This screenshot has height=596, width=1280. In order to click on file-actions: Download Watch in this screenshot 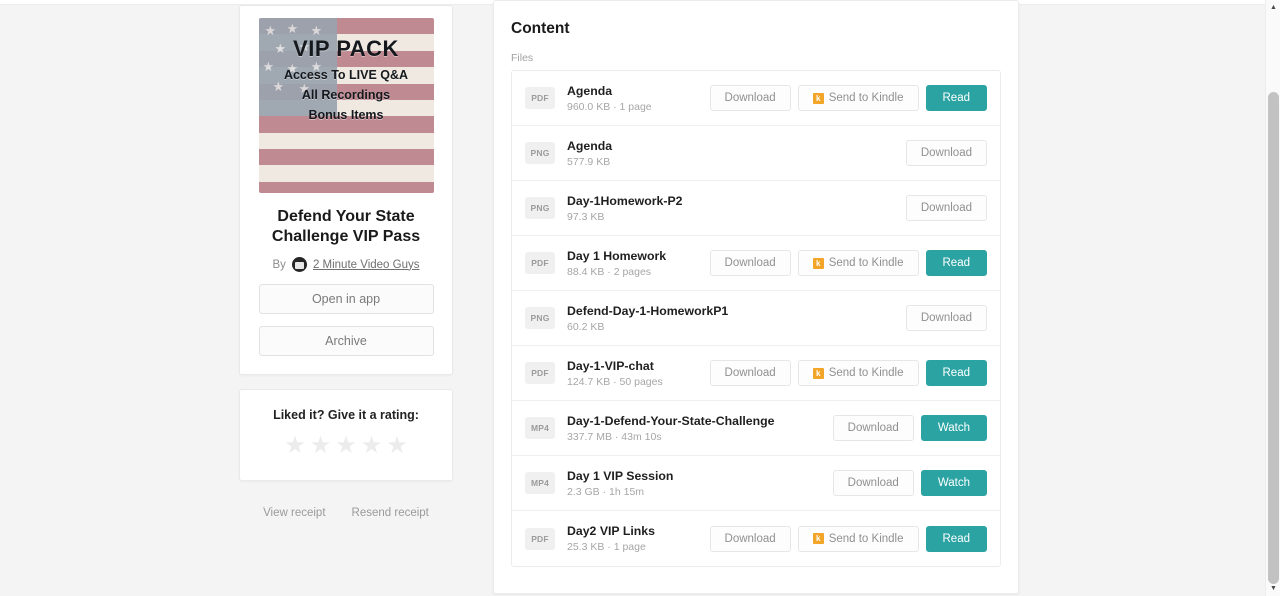, I will do `click(909, 483)`.